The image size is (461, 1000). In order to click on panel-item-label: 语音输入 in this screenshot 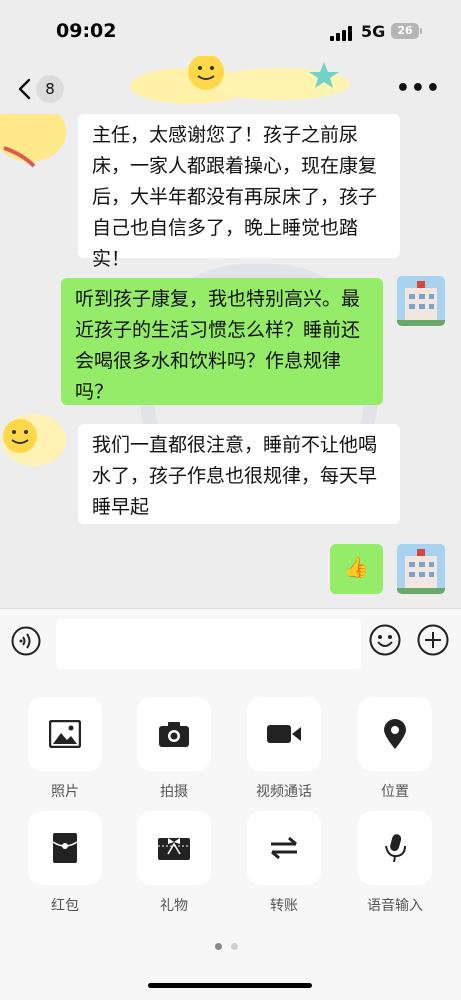, I will do `click(395, 906)`.